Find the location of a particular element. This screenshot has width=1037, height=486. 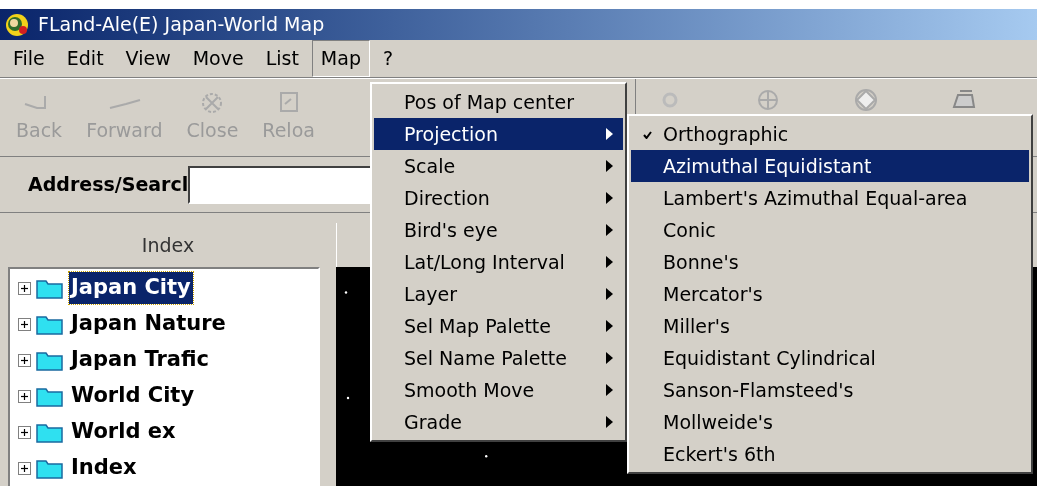

menu-item: Azimuthal Equidistant is located at coordinates (830, 166).